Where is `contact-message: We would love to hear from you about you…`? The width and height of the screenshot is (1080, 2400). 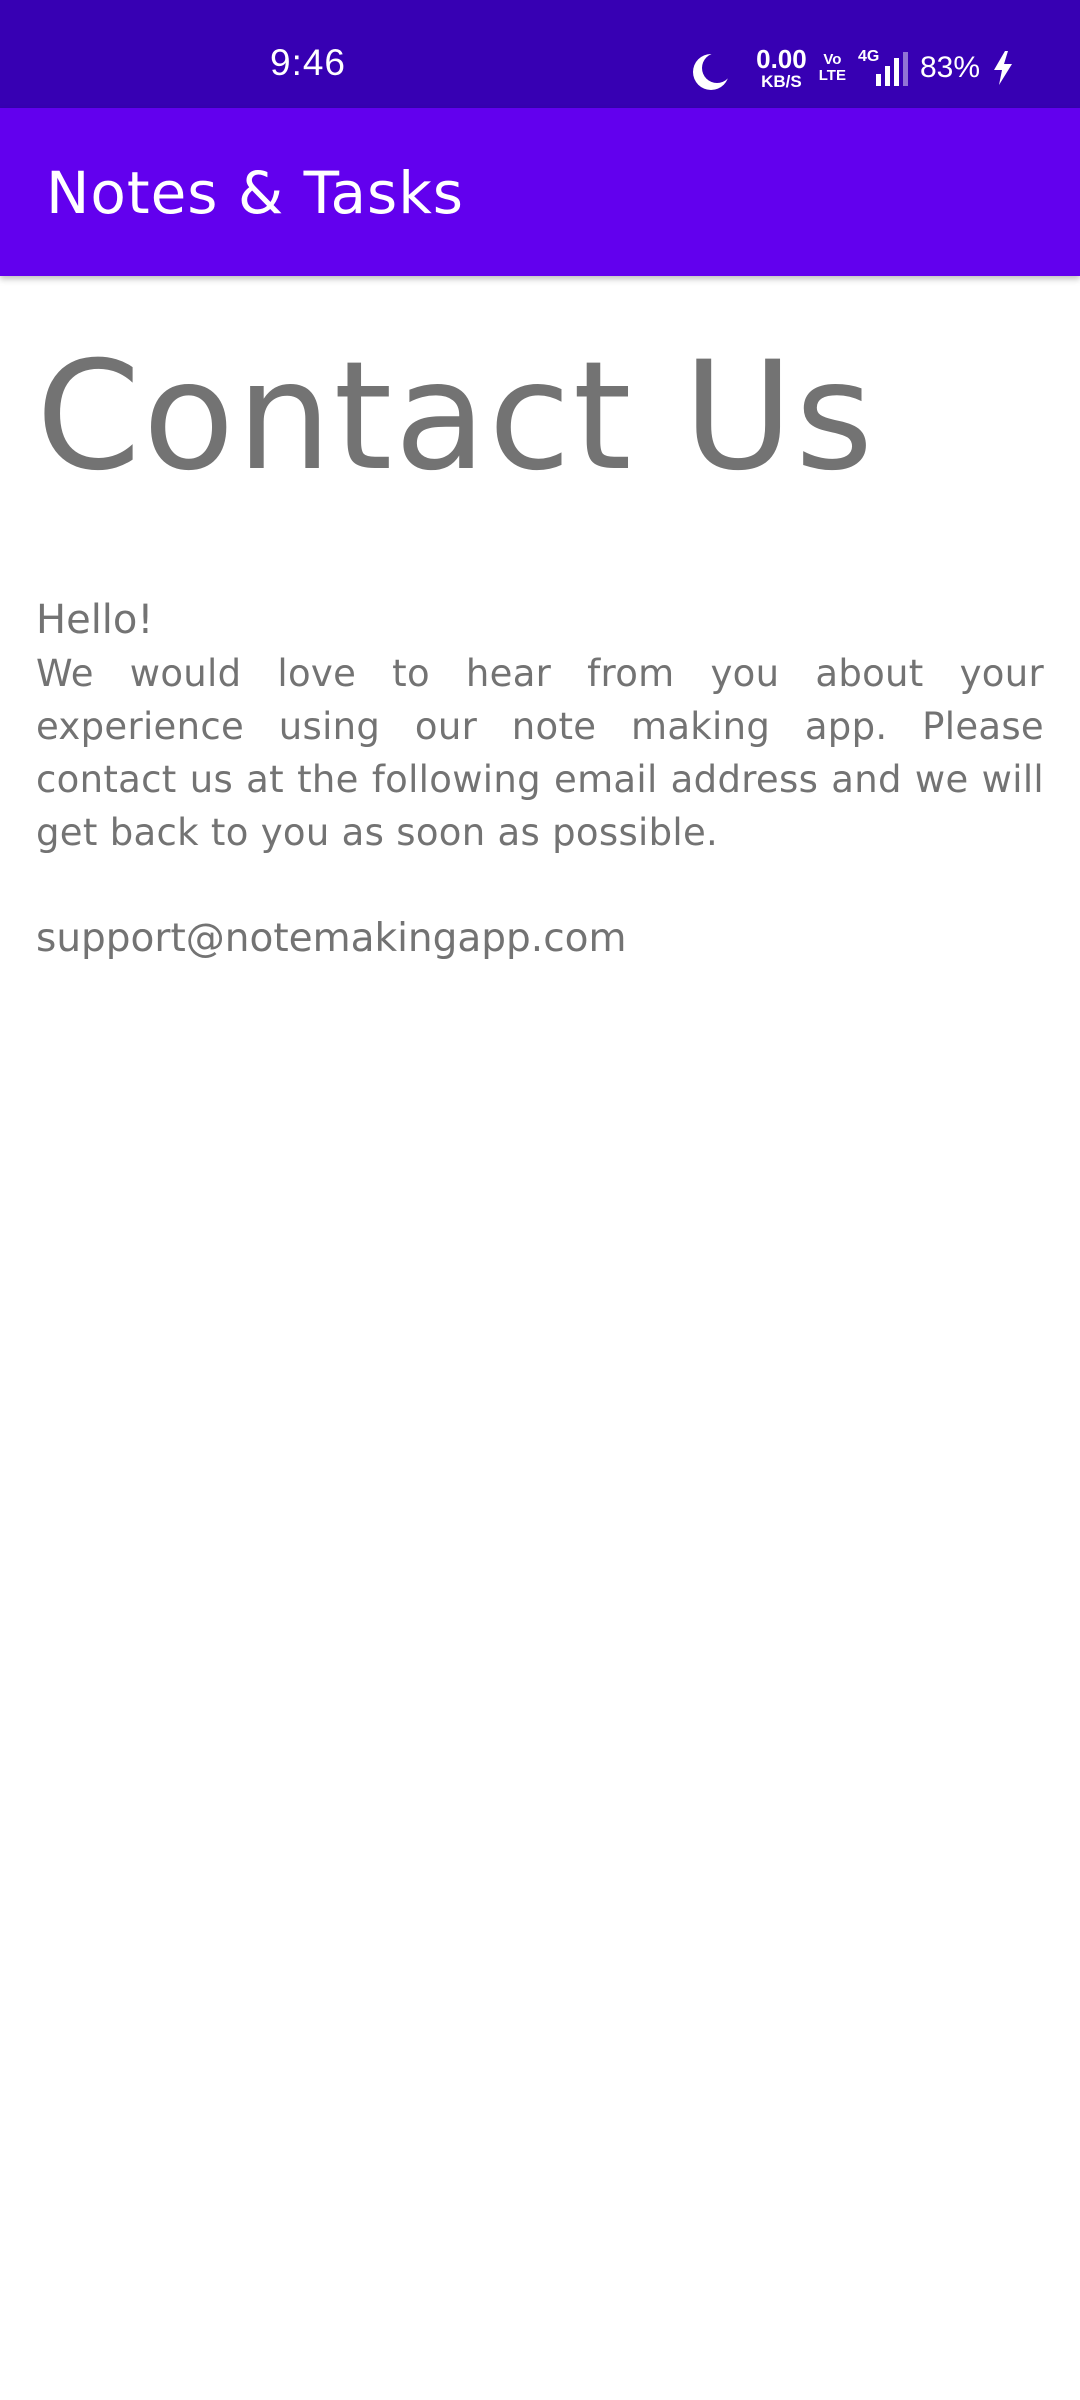 contact-message: We would love to hear from you about you… is located at coordinates (540, 753).